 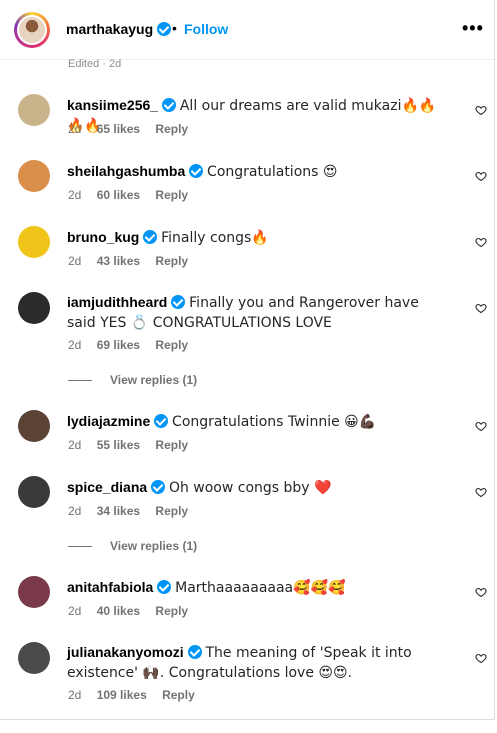 What do you see at coordinates (118, 445) in the screenshot?
I see `comment-likes: 55 likes` at bounding box center [118, 445].